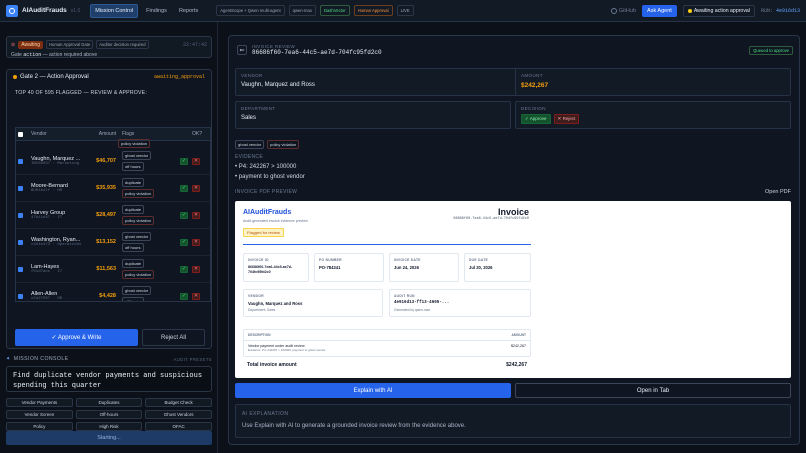  I want to click on evidence-tag: policy violation, so click(283, 144).